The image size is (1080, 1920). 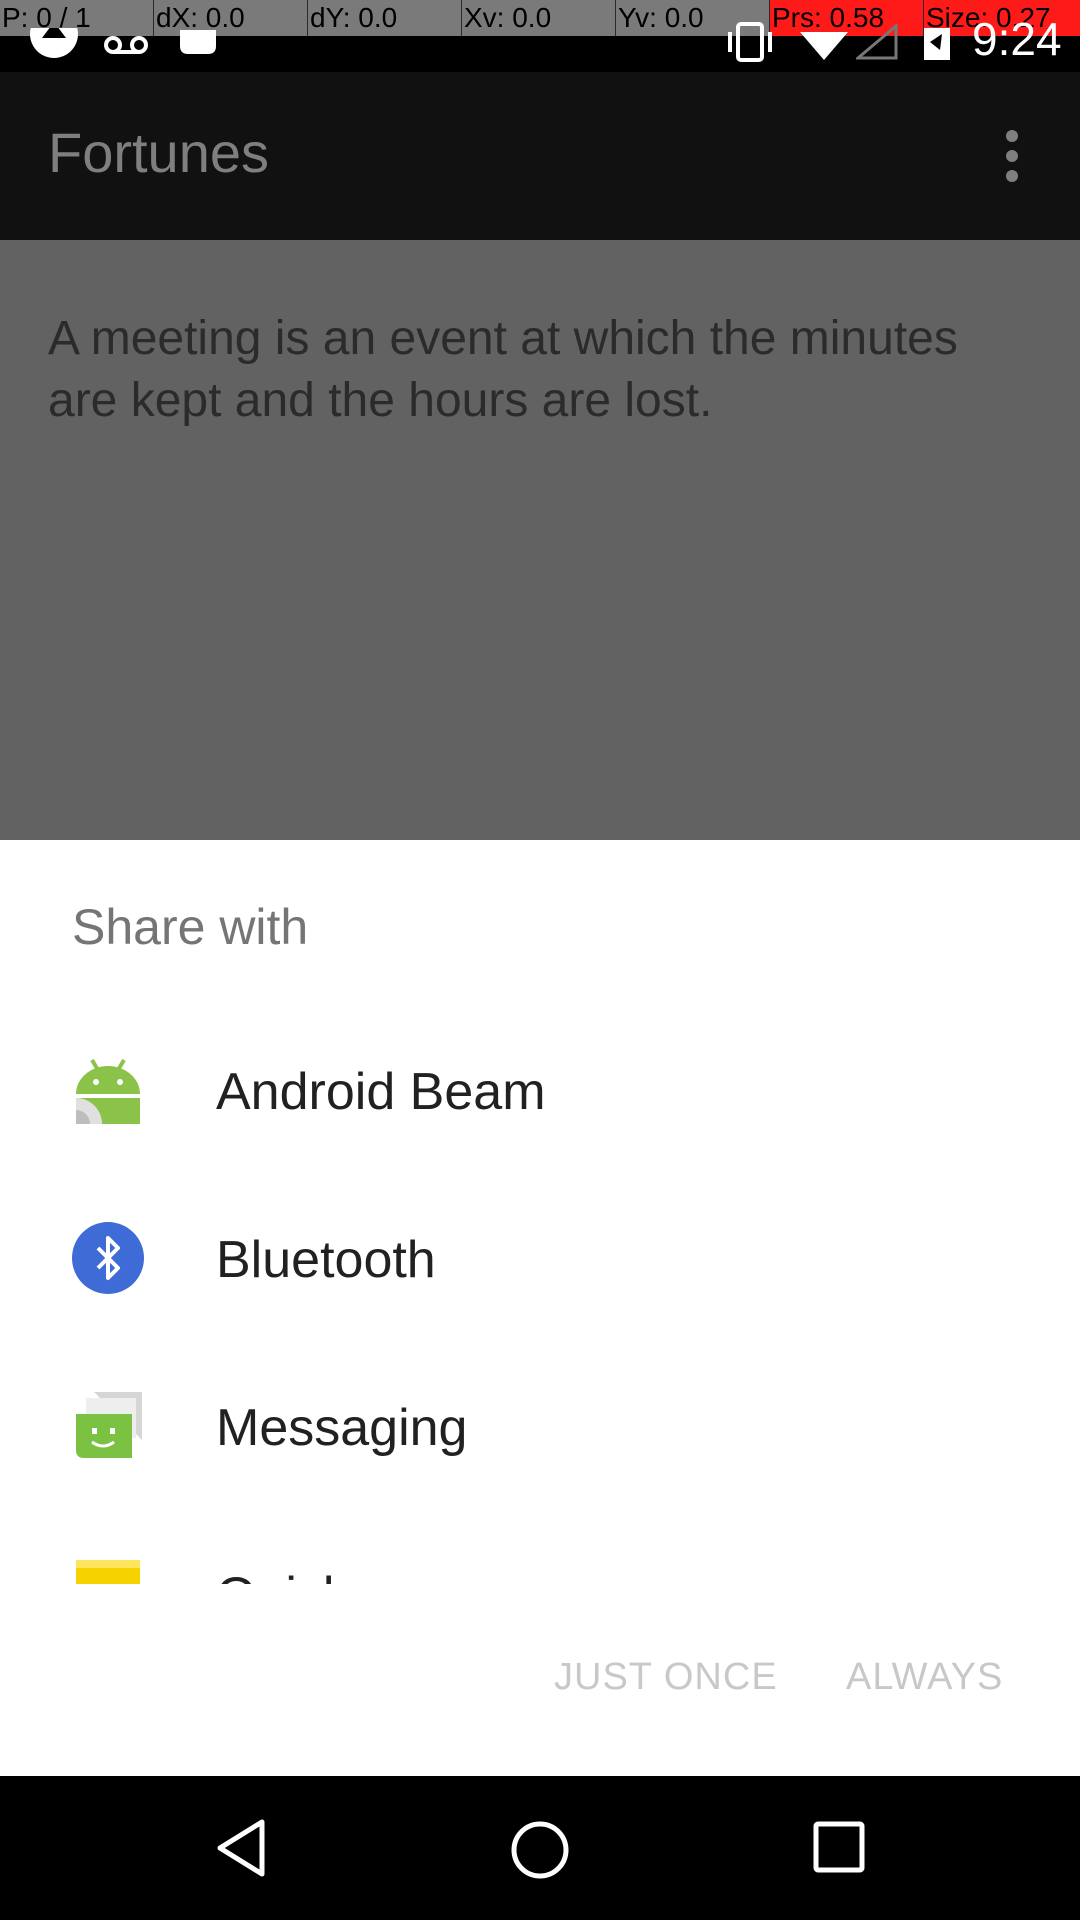 What do you see at coordinates (840, 1848) in the screenshot?
I see `recents-icon` at bounding box center [840, 1848].